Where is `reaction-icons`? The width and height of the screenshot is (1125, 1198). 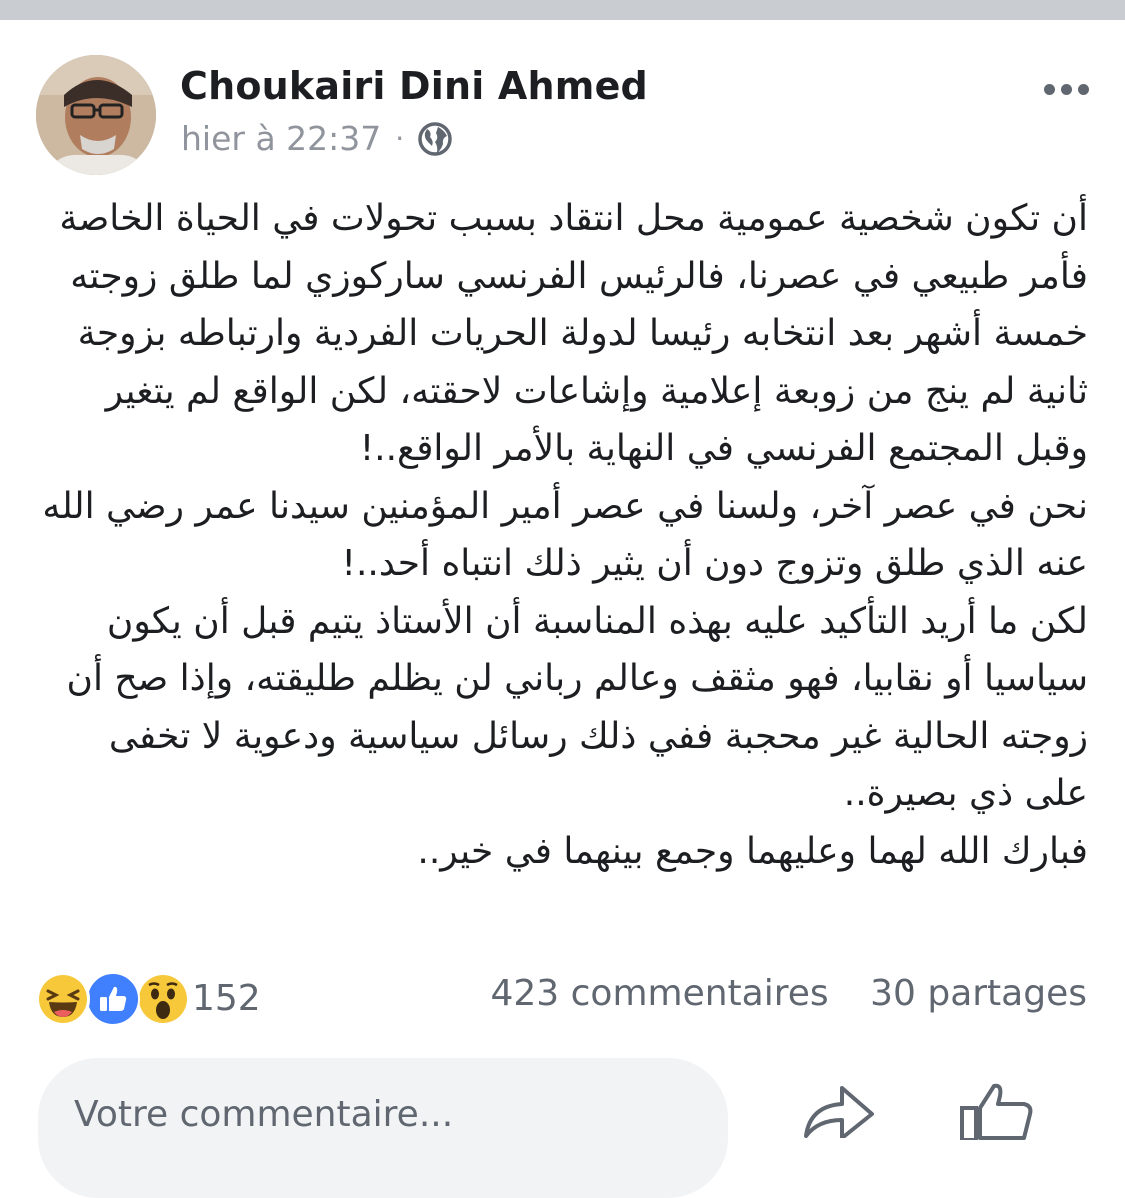
reaction-icons is located at coordinates (113, 999).